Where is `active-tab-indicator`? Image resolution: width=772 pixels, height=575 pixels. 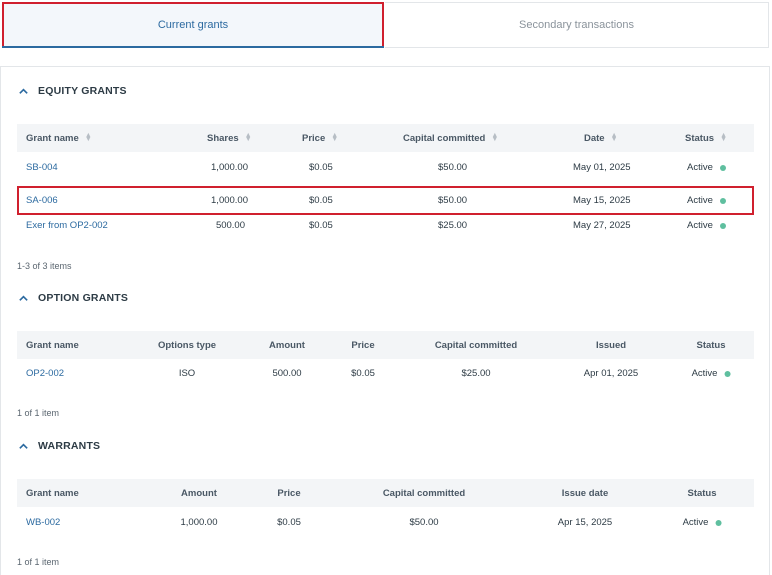
active-tab-indicator is located at coordinates (193, 47).